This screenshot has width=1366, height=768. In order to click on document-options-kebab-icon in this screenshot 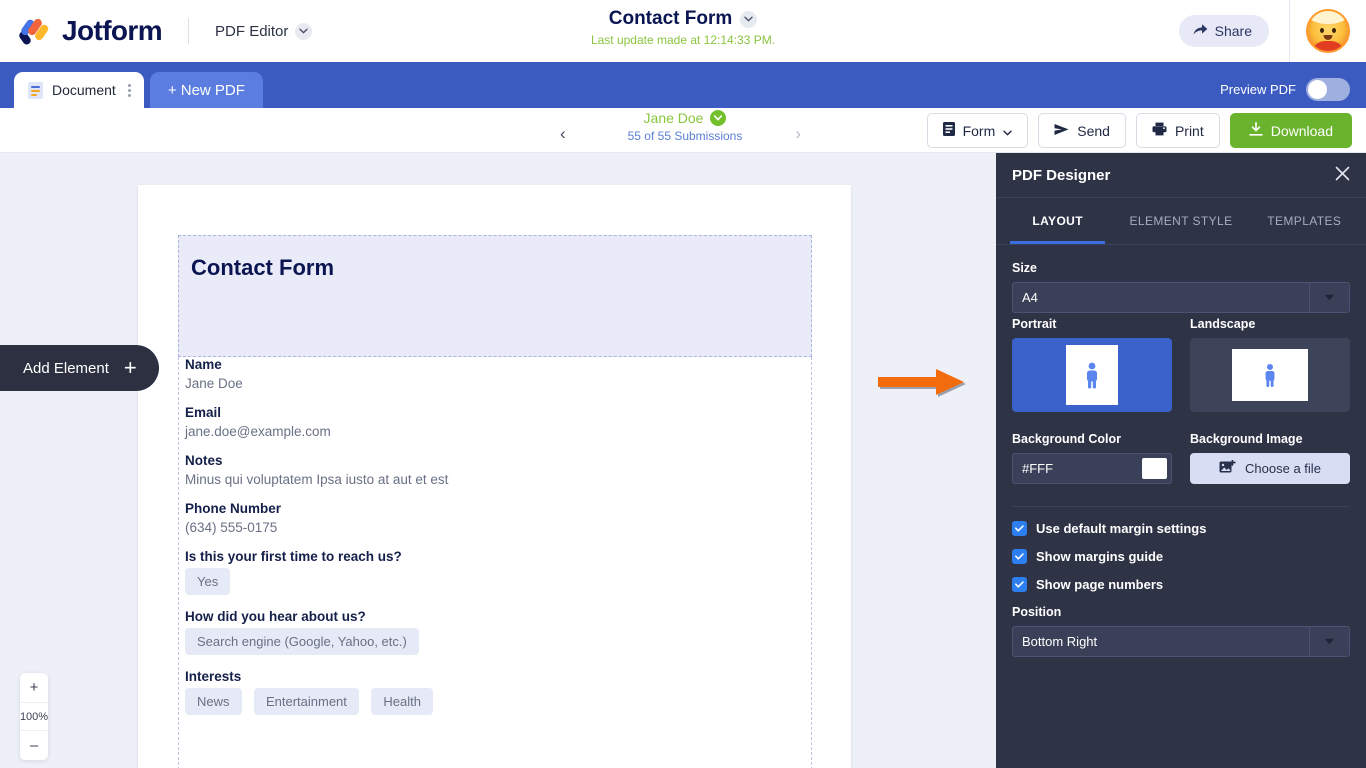, I will do `click(129, 90)`.